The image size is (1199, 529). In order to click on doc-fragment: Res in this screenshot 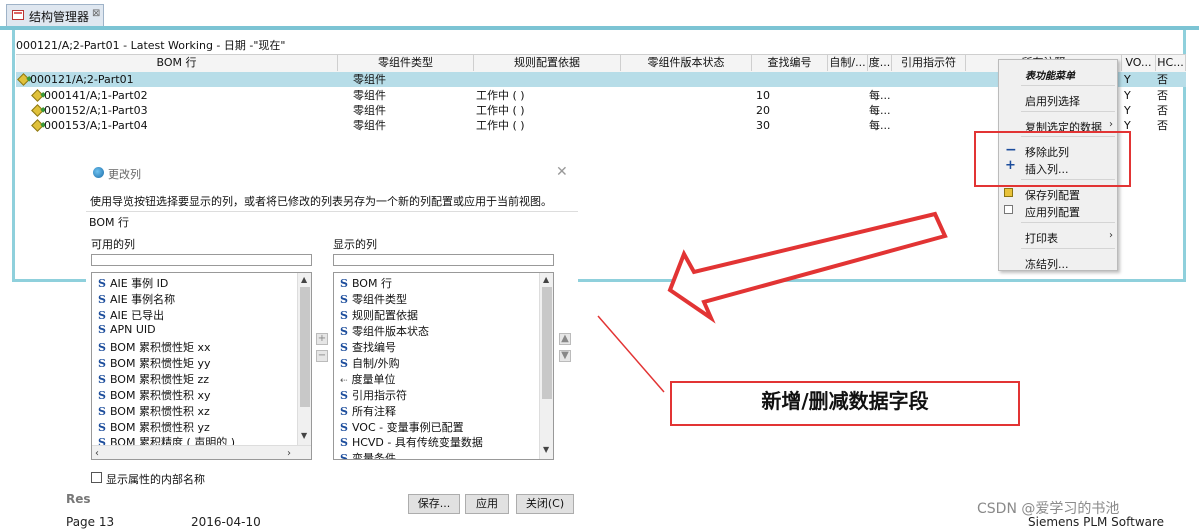, I will do `click(78, 499)`.